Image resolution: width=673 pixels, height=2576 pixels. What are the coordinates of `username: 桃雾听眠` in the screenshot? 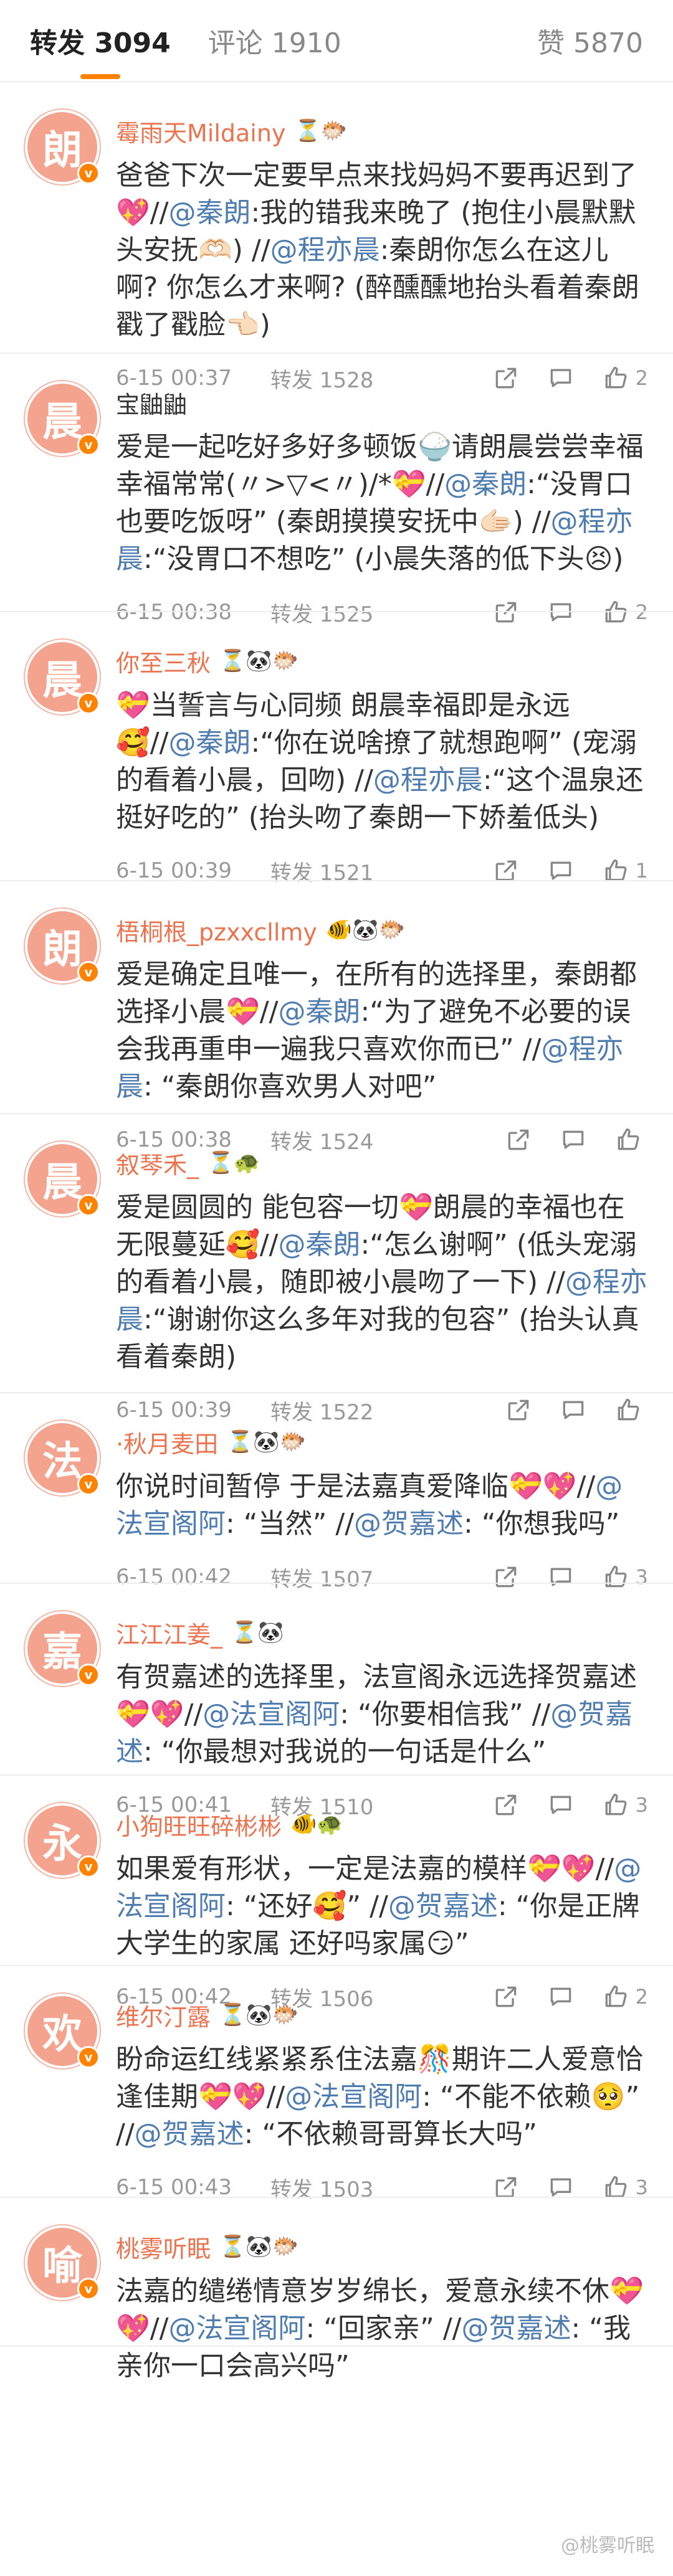 It's located at (163, 2247).